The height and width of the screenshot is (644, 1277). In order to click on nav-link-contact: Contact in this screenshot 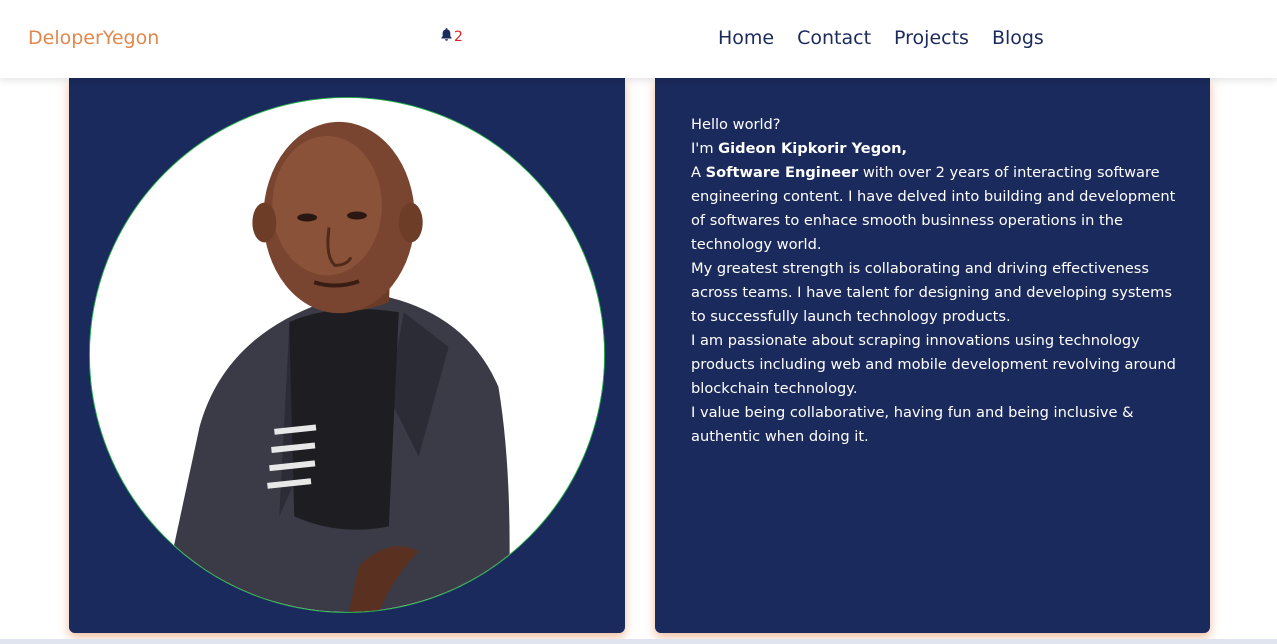, I will do `click(834, 38)`.